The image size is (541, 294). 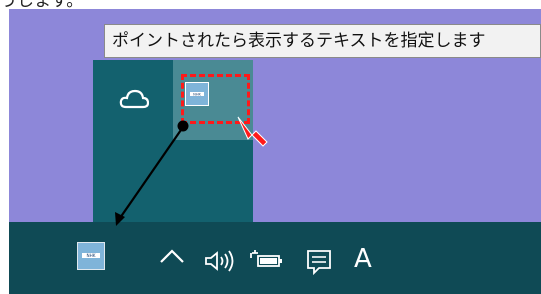 What do you see at coordinates (191, 171) in the screenshot?
I see `annotation-overlay` at bounding box center [191, 171].